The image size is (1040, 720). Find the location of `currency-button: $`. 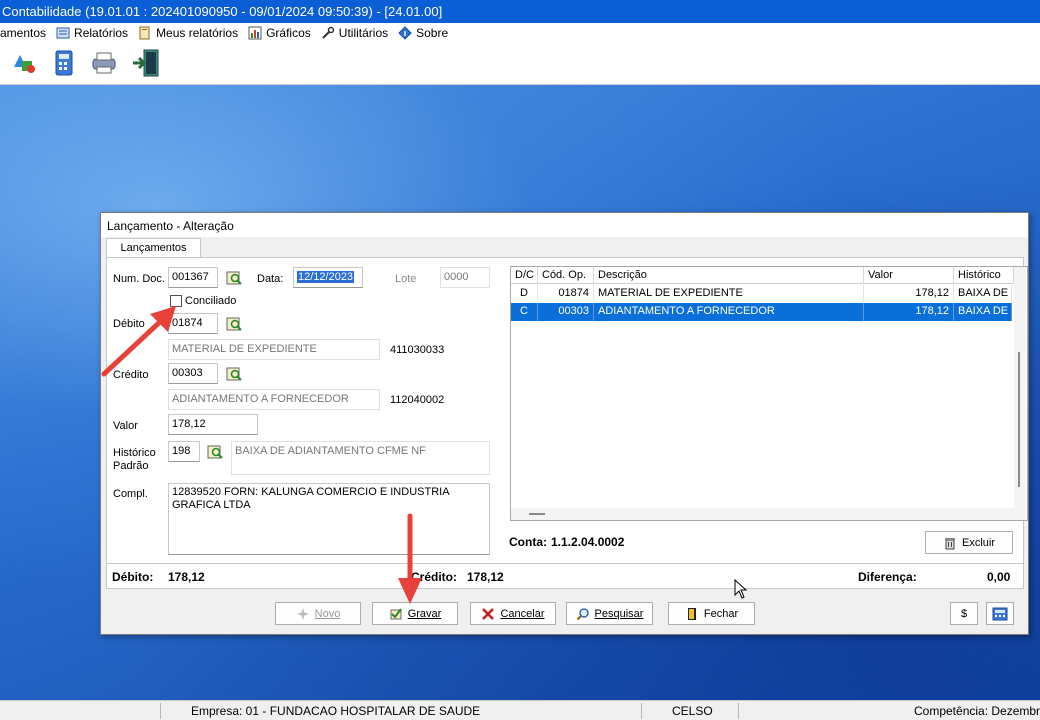

currency-button: $ is located at coordinates (964, 613).